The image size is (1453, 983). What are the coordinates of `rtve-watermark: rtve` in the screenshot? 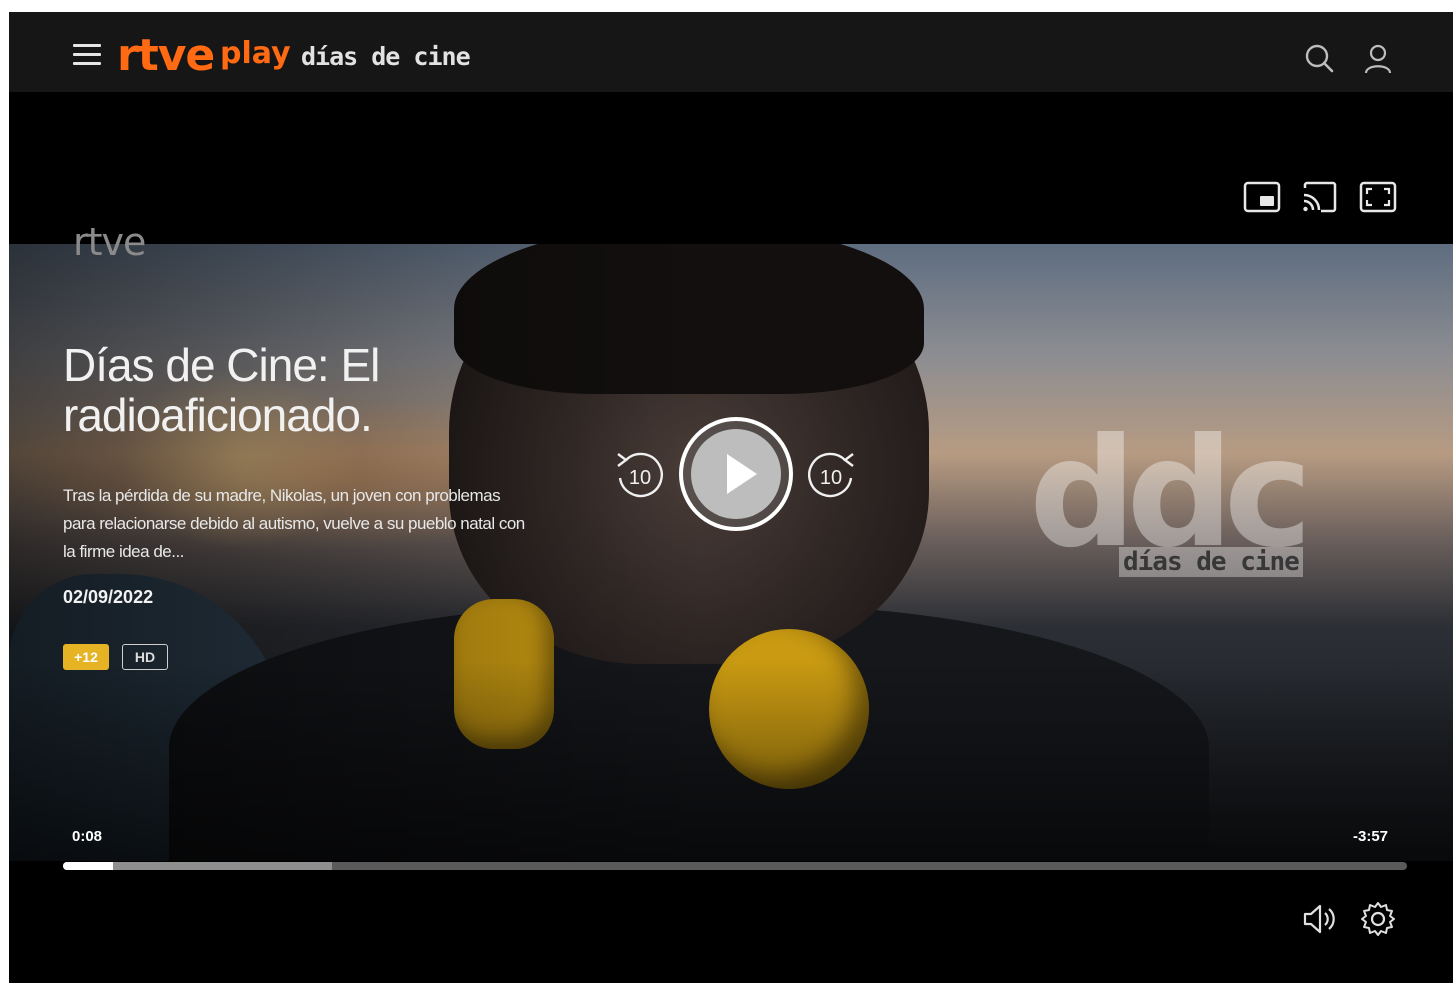 It's located at (109, 242).